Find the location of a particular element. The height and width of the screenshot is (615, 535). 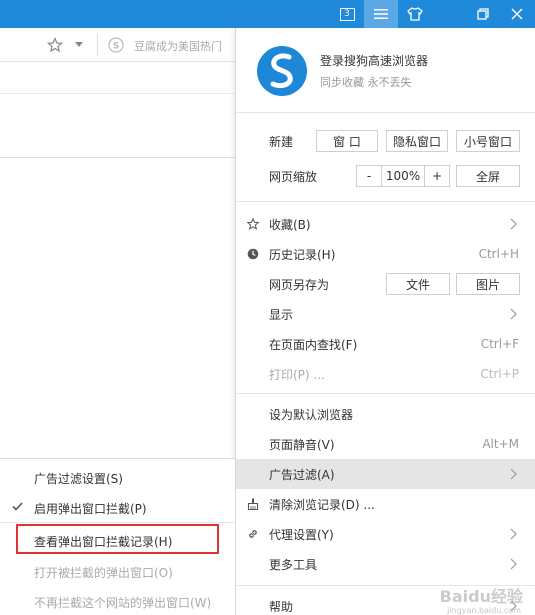

menu-button is located at coordinates (381, 14).